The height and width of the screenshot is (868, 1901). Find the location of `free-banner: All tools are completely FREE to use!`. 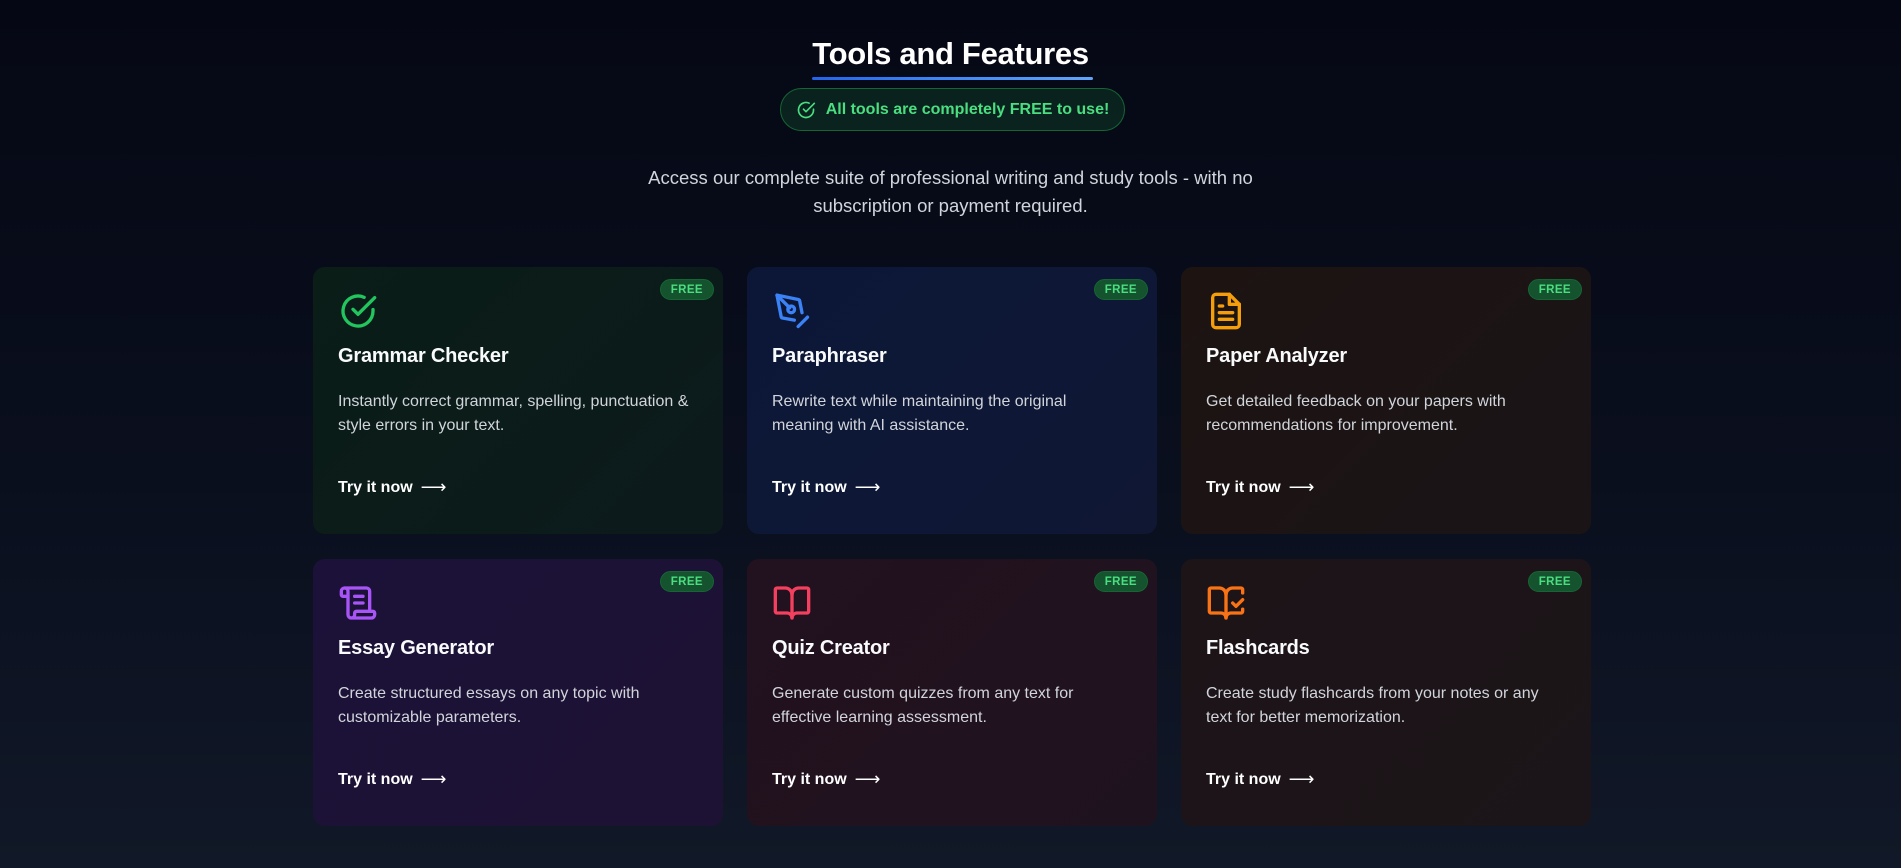

free-banner: All tools are completely FREE to use! is located at coordinates (952, 109).